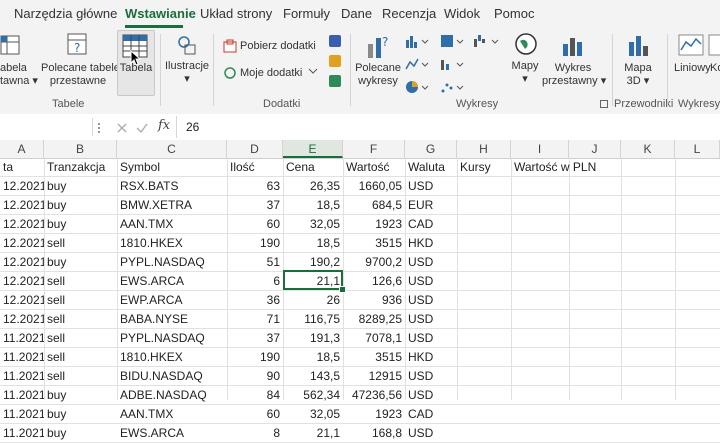 The image size is (720, 443). Describe the element at coordinates (462, 13) in the screenshot. I see `tab-view: Widok` at that location.